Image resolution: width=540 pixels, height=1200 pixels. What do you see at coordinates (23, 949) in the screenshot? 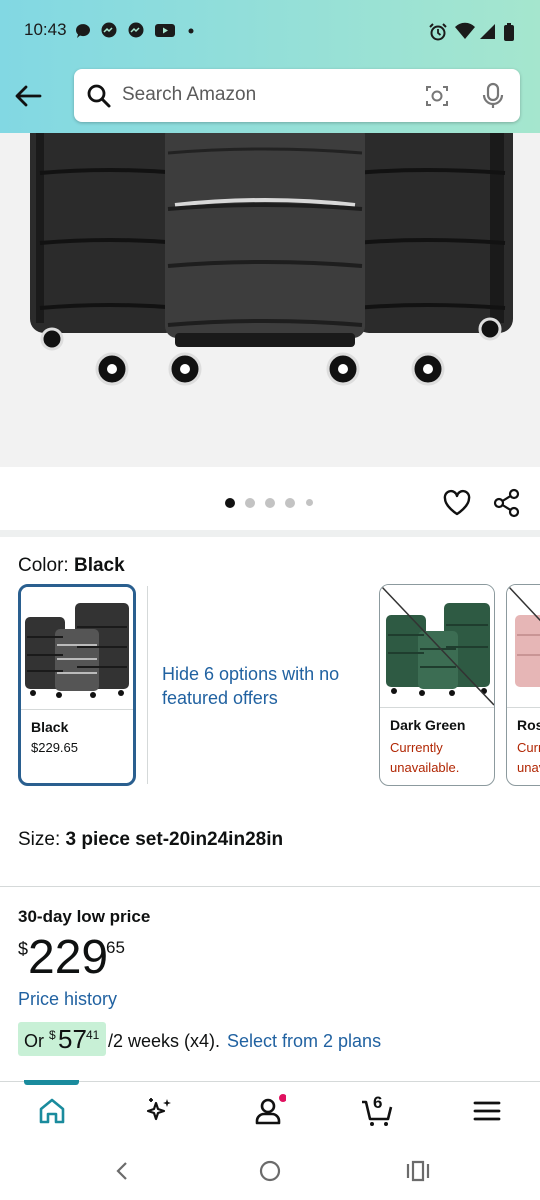
I see `price-currency: $` at bounding box center [23, 949].